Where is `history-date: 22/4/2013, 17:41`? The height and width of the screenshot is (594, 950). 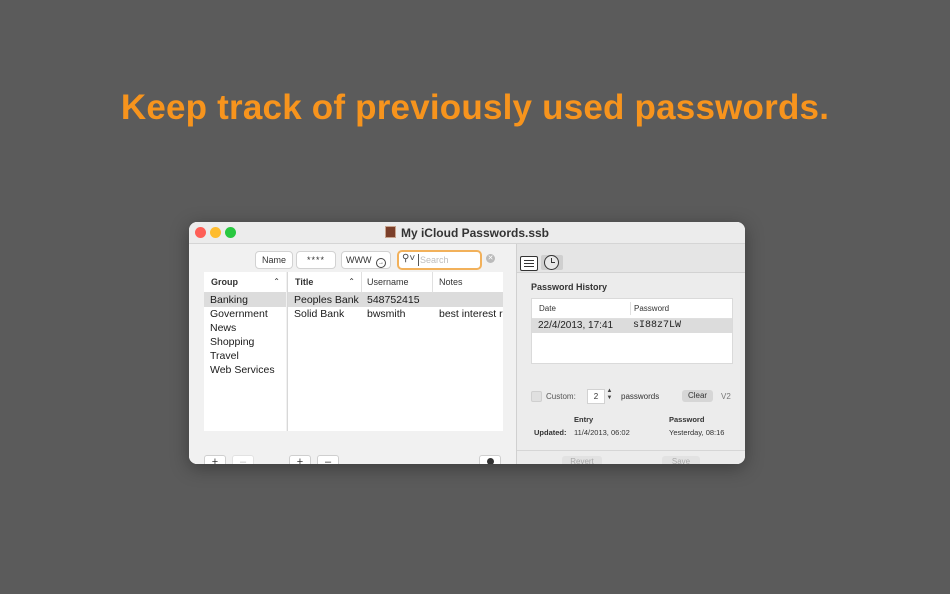 history-date: 22/4/2013, 17:41 is located at coordinates (576, 325).